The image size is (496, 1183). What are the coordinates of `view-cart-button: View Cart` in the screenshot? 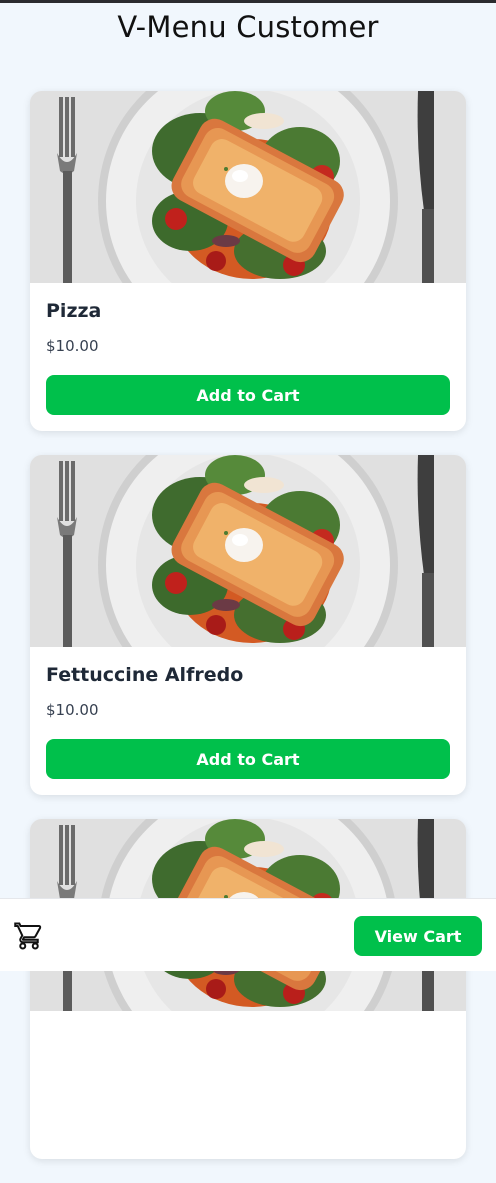 It's located at (418, 936).